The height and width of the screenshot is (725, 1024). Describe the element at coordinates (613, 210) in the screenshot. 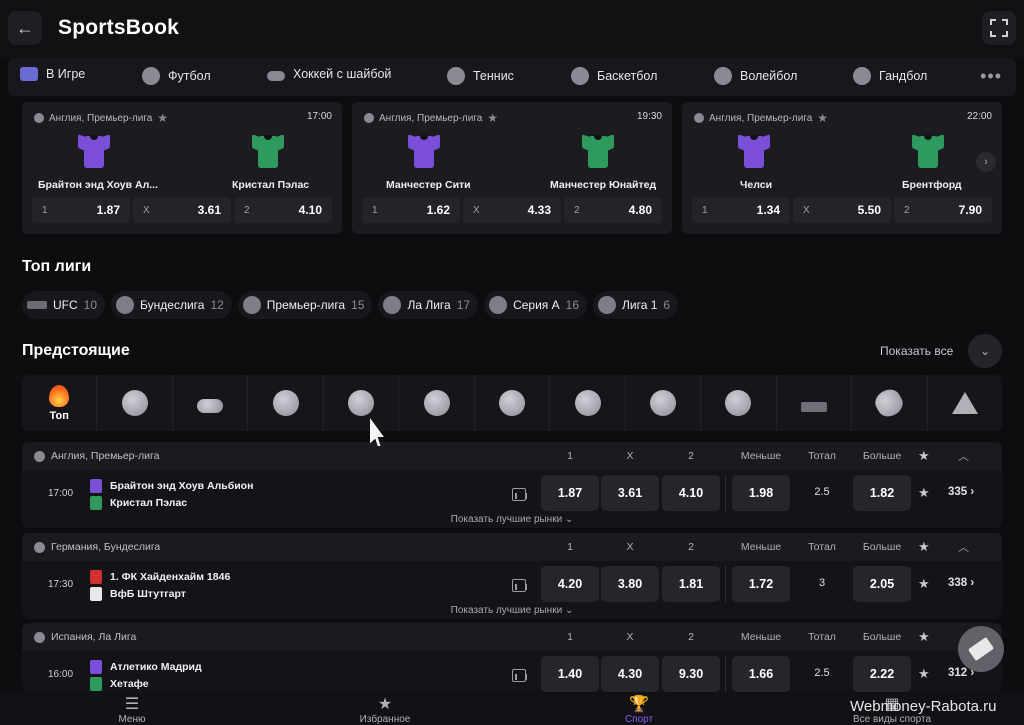

I see `odd-away: 2 4.80` at that location.